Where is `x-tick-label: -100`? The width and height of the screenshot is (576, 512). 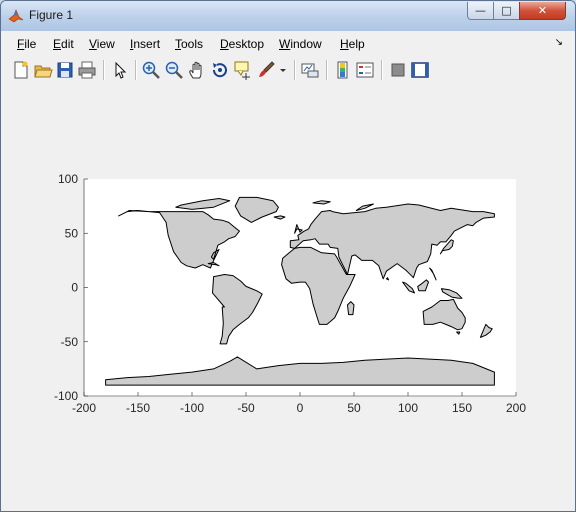 x-tick-label: -100 is located at coordinates (192, 408).